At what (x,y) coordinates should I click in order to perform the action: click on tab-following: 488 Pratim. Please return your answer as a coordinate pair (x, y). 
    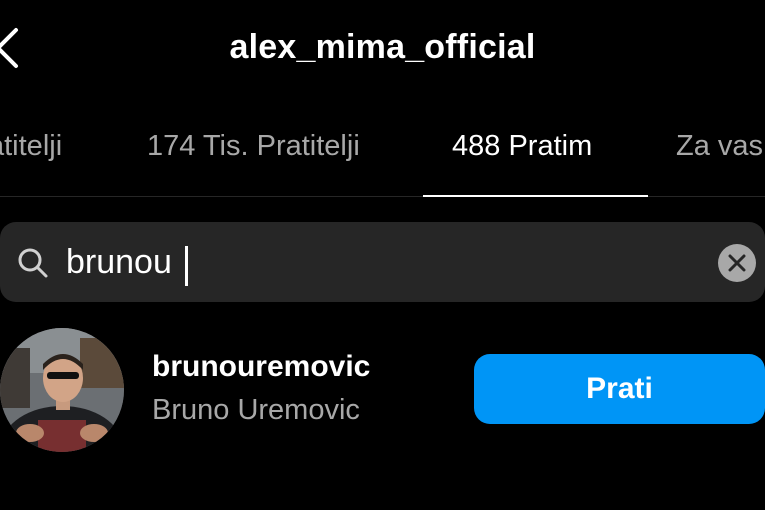
    Looking at the image, I should click on (522, 146).